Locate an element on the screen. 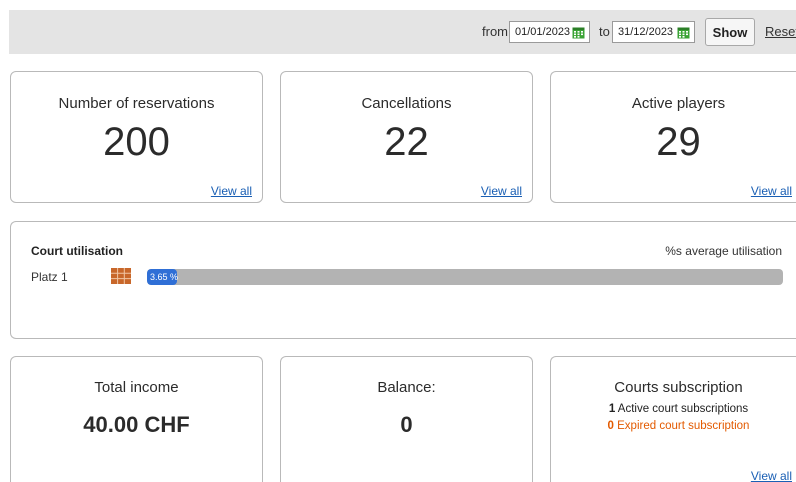  cancellations-count: 22 is located at coordinates (406, 142).